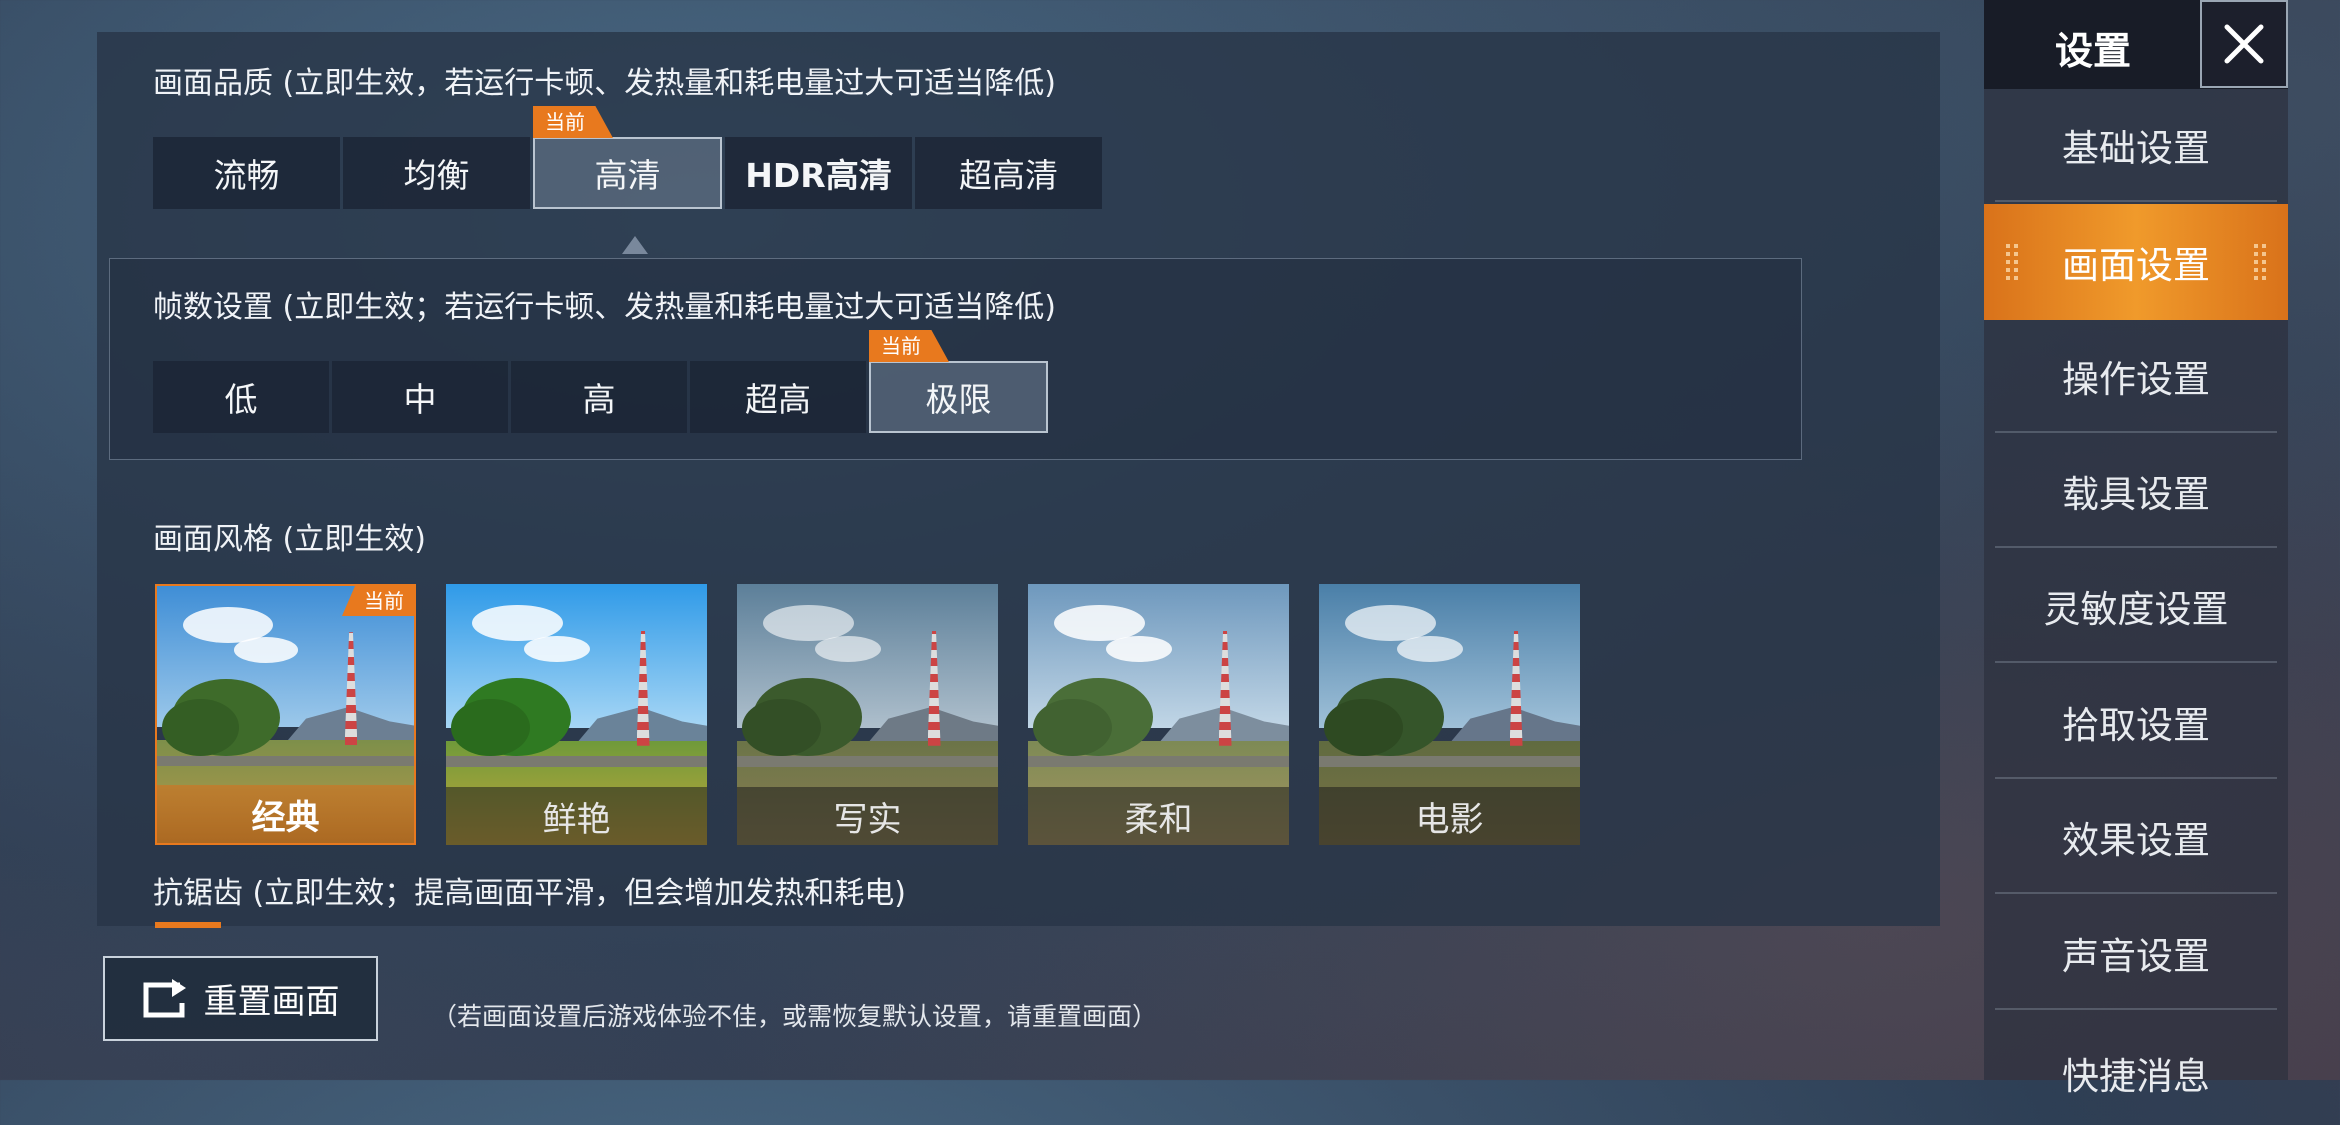 The image size is (2340, 1125). I want to click on sidebar-item-sensitivity: 灵敏度设置, so click(2136, 606).